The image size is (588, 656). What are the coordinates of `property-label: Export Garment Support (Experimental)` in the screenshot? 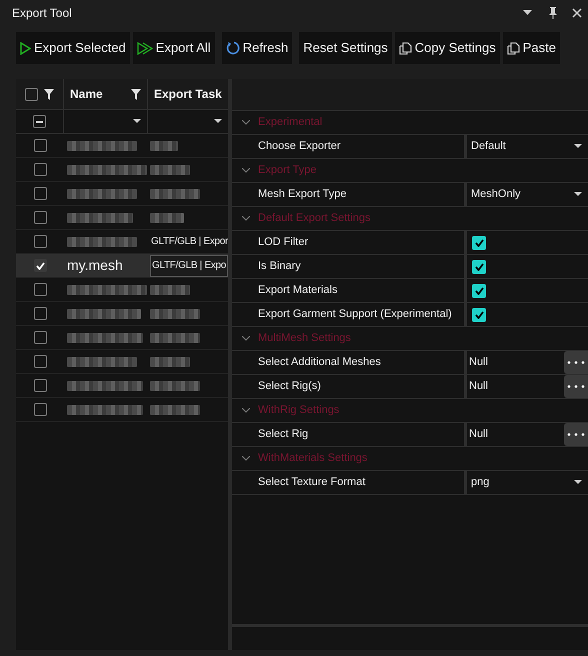 It's located at (355, 314).